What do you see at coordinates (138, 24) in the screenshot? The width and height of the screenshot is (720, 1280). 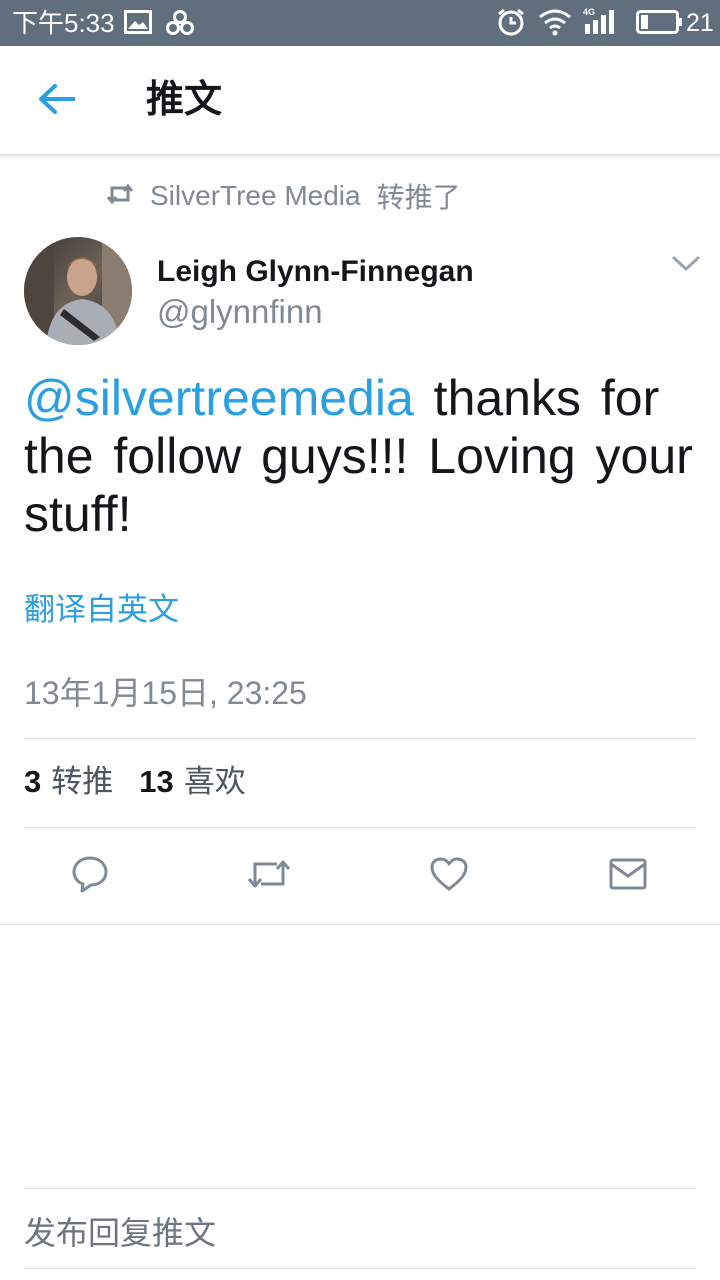 I see `image-icon` at bounding box center [138, 24].